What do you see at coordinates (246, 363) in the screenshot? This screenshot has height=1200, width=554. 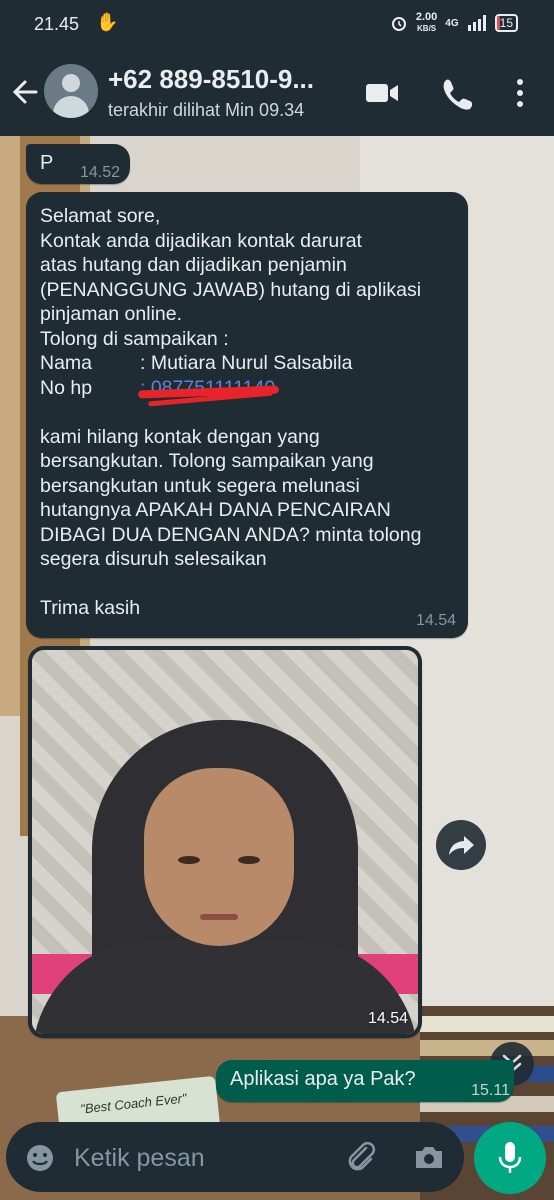 I see `name-value: : Mutiara Nurul Salsabila` at bounding box center [246, 363].